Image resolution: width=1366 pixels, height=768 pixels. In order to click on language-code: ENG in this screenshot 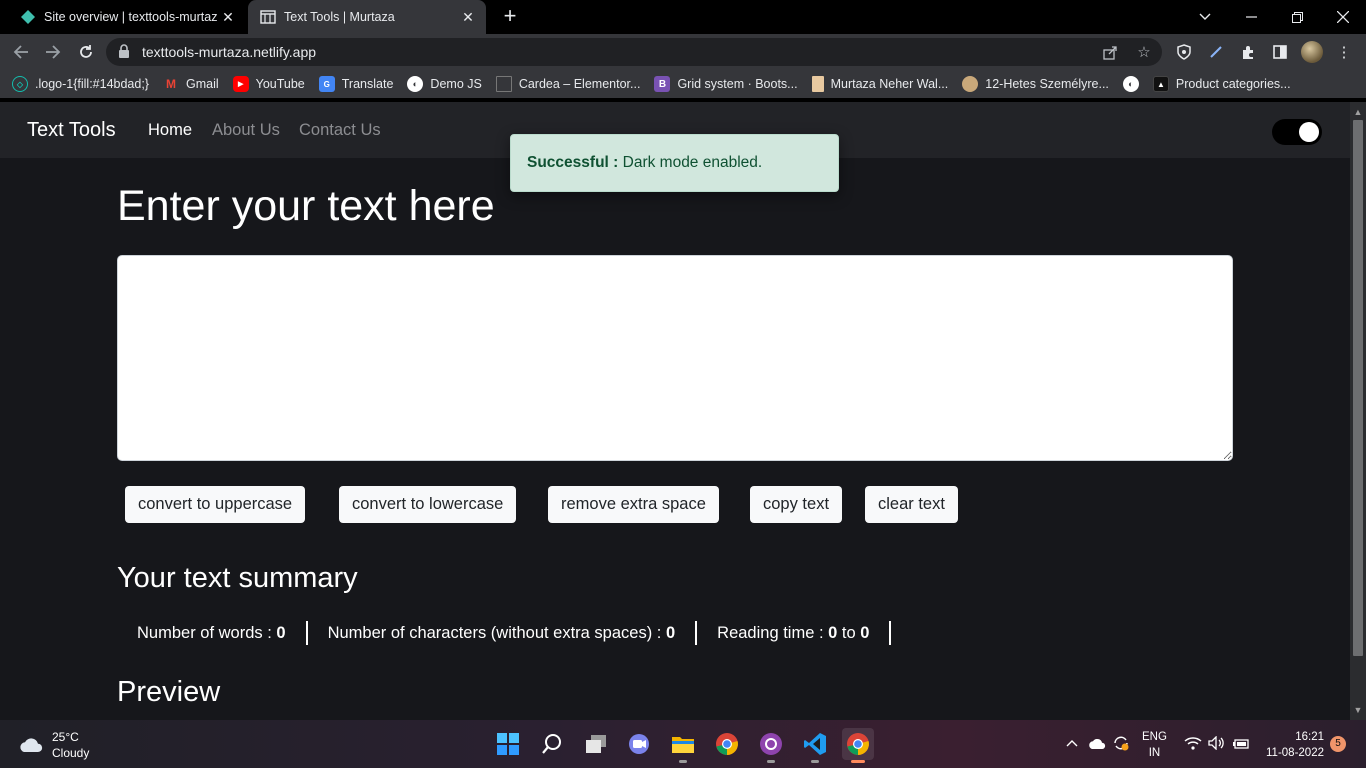, I will do `click(1154, 737)`.